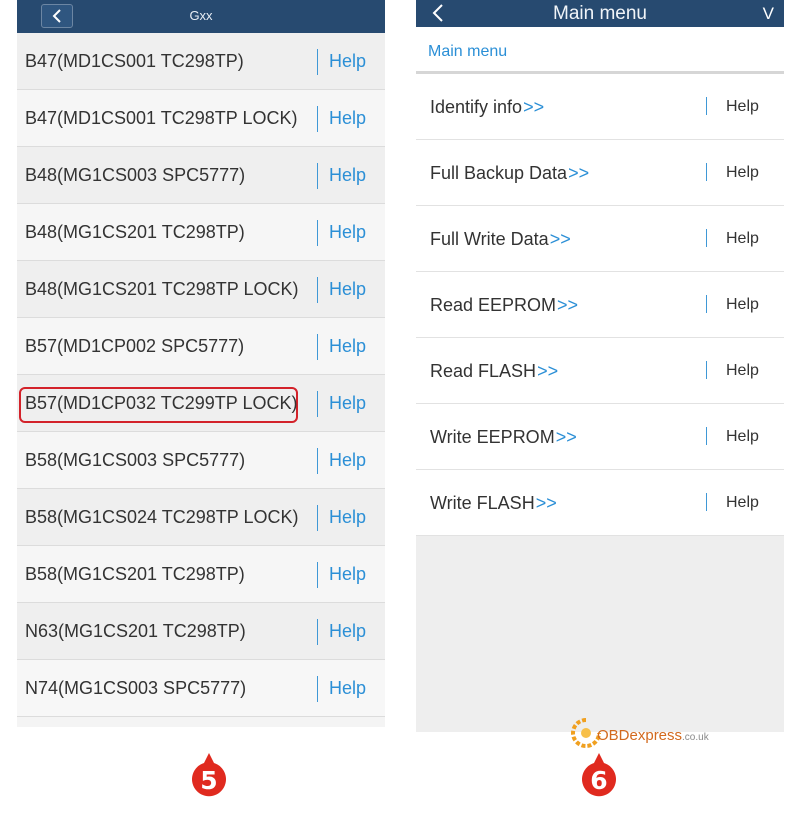 The image size is (800, 834). I want to click on menu-item-read-flash: Read FLASH>> Help, so click(600, 371).